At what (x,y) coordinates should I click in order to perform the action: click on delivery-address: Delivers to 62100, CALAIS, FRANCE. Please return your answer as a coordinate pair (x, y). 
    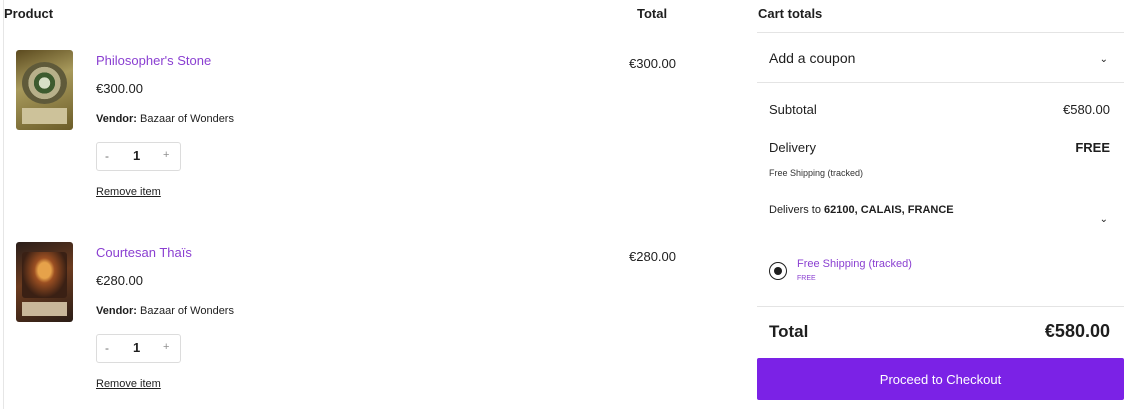
    Looking at the image, I should click on (861, 210).